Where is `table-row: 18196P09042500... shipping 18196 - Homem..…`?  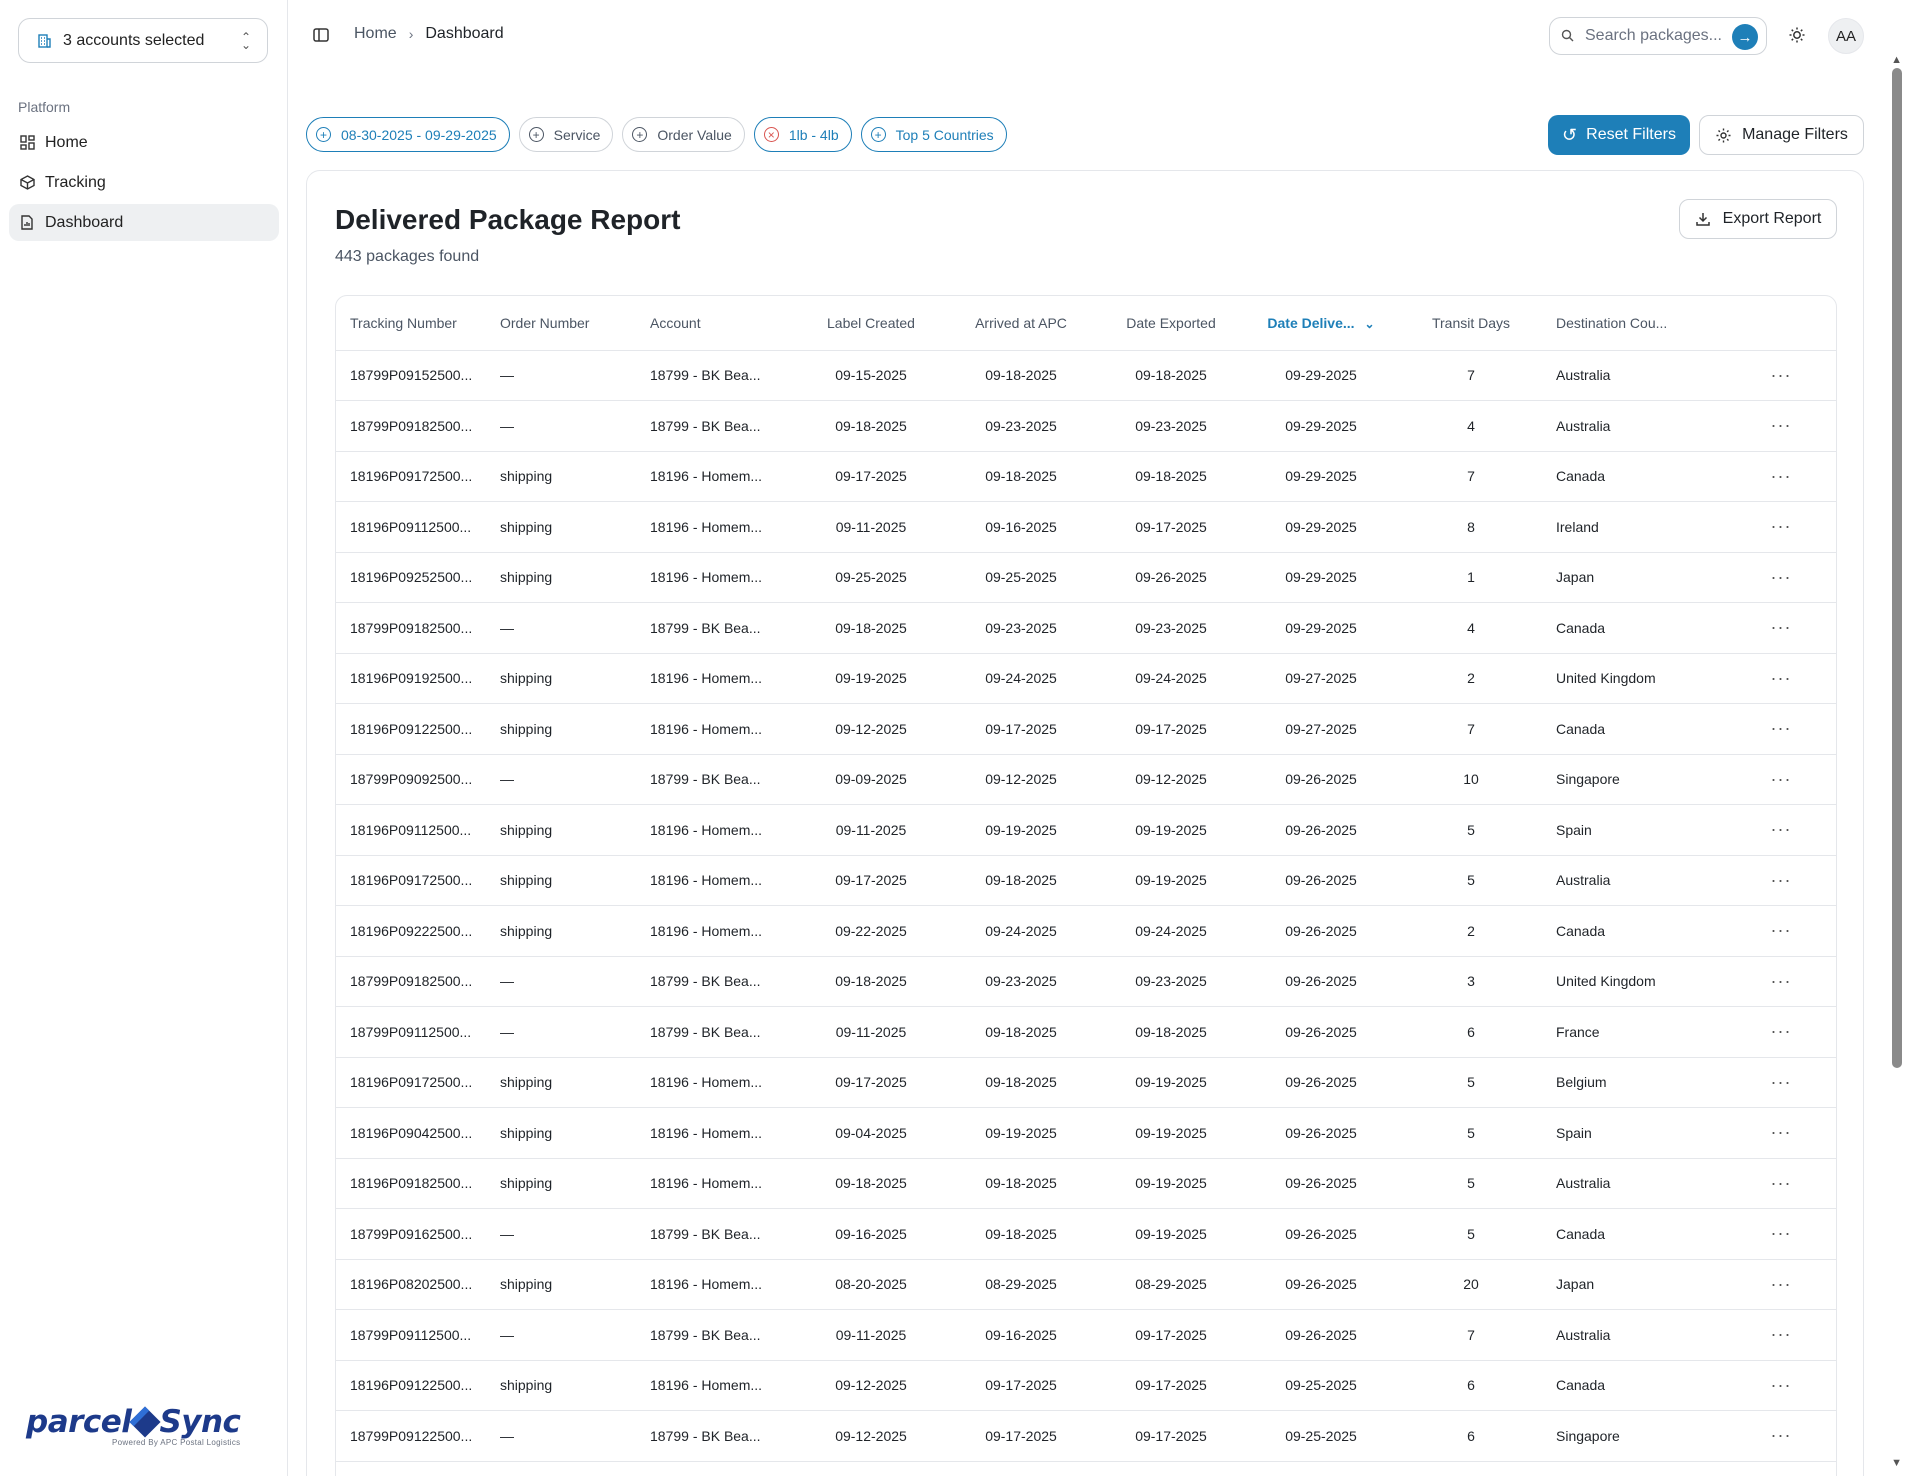 table-row: 18196P09042500... shipping 18196 - Homem..… is located at coordinates (1086, 1133).